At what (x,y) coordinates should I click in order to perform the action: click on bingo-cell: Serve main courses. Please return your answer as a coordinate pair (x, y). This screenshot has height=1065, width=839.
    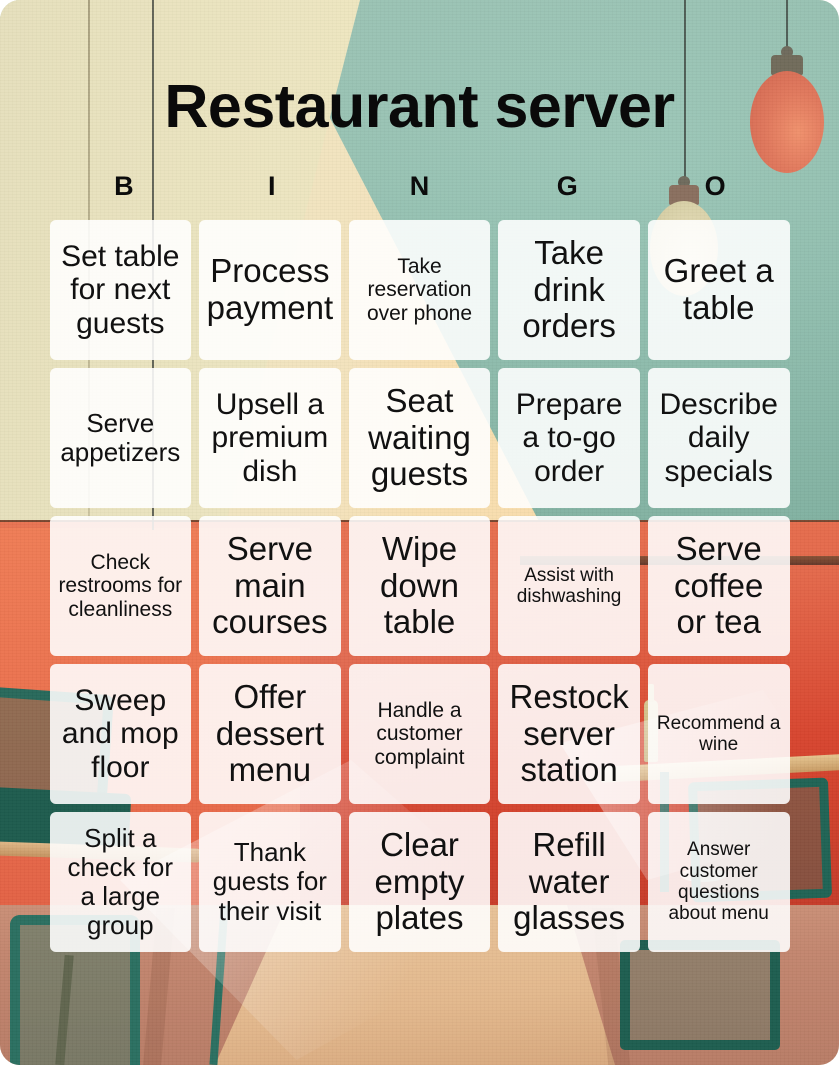
    Looking at the image, I should click on (270, 586).